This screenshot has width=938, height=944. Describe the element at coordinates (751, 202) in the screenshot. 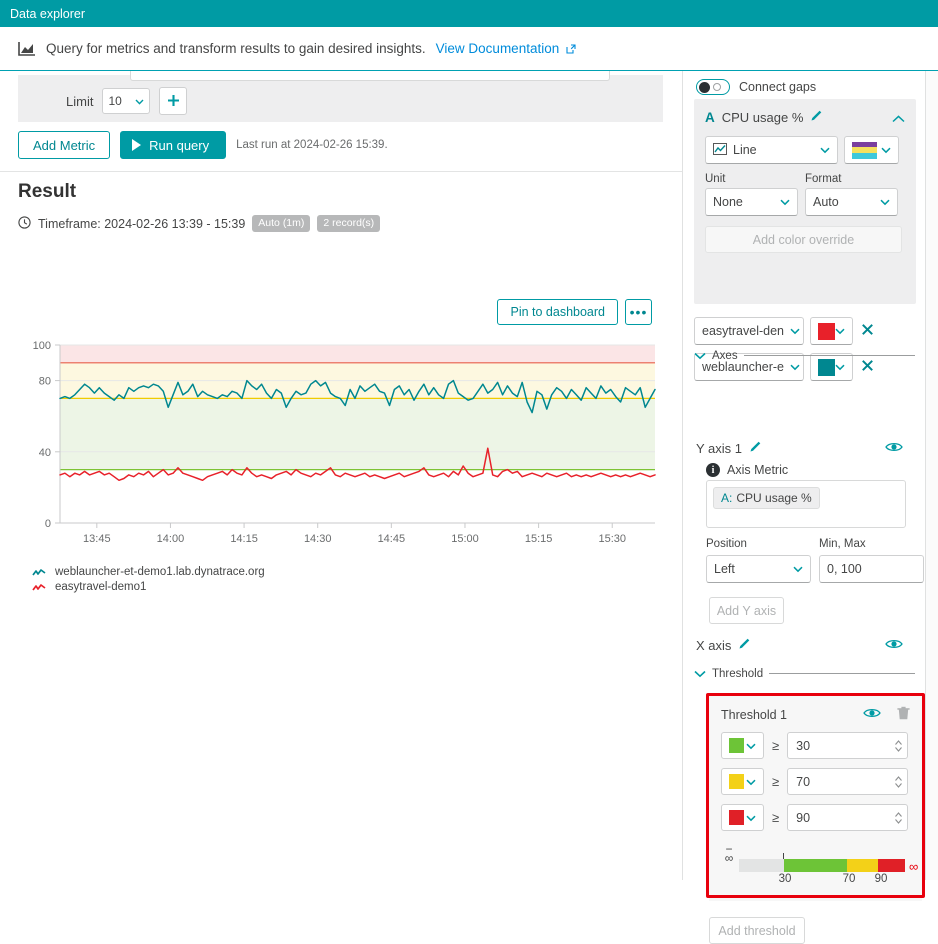

I see `unit-select: None` at that location.